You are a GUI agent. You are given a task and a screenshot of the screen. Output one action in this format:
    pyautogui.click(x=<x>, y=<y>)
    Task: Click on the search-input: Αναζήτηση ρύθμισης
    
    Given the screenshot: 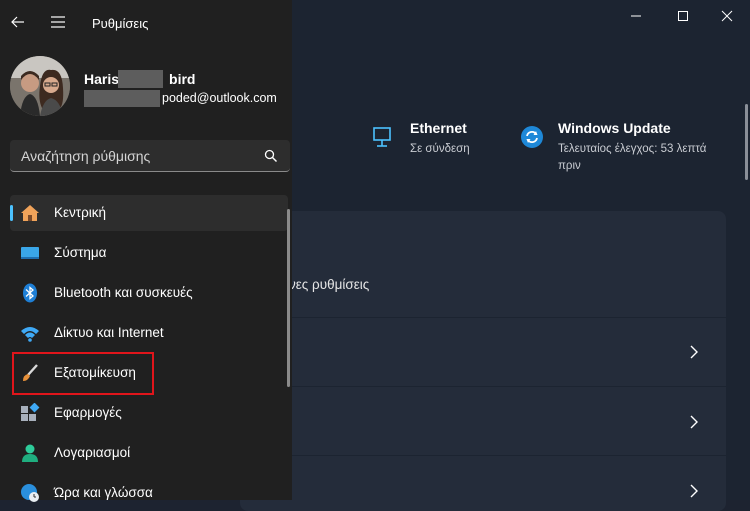 What is the action you would take?
    pyautogui.click(x=150, y=156)
    